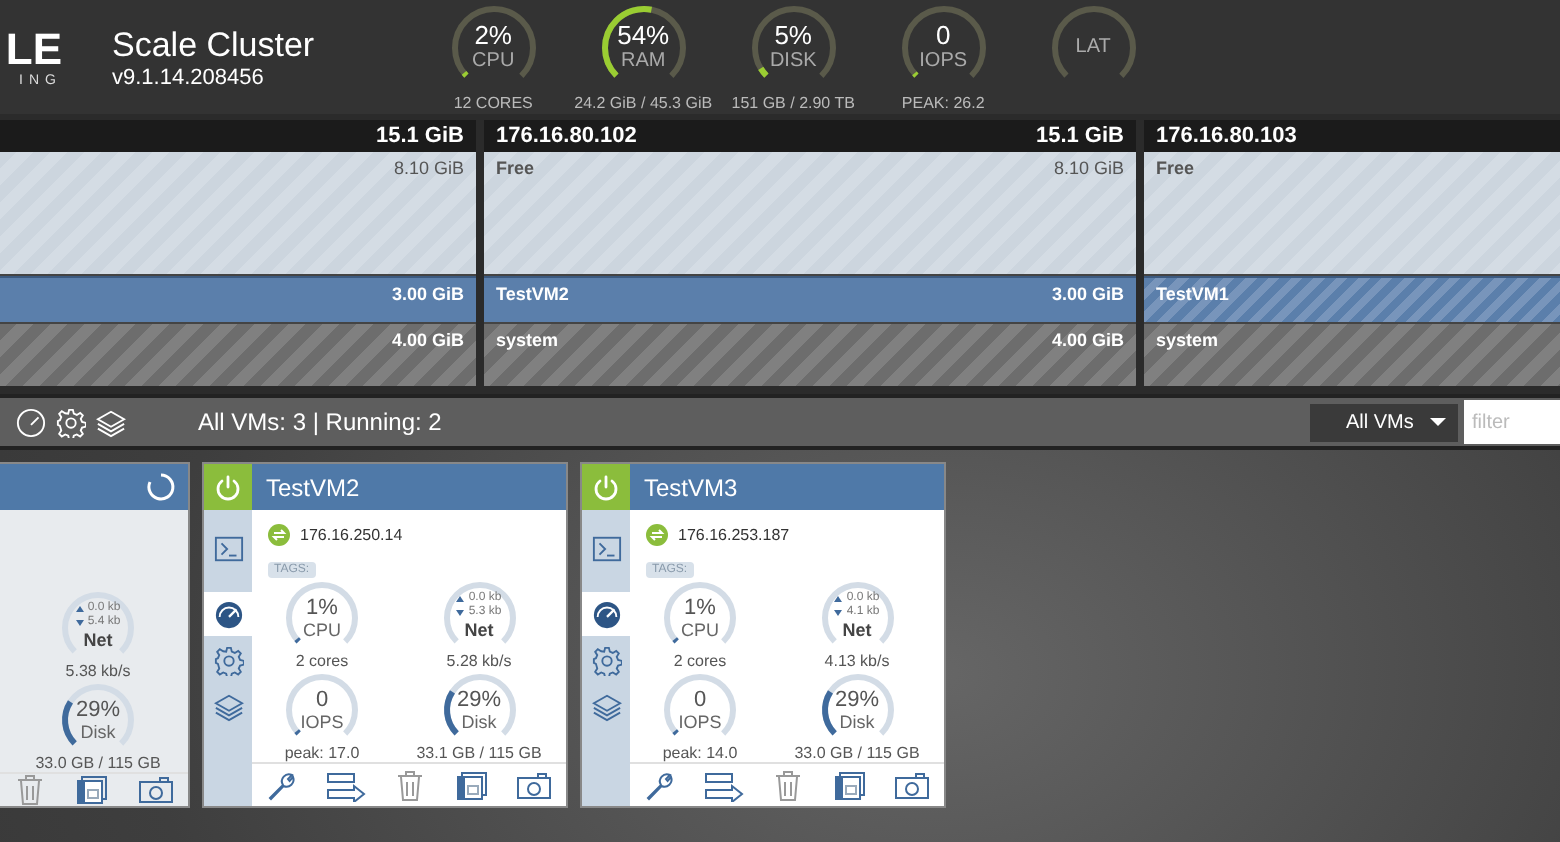 This screenshot has height=842, width=1560. Describe the element at coordinates (793, 61) in the screenshot. I see `gauge-label: DISK` at that location.